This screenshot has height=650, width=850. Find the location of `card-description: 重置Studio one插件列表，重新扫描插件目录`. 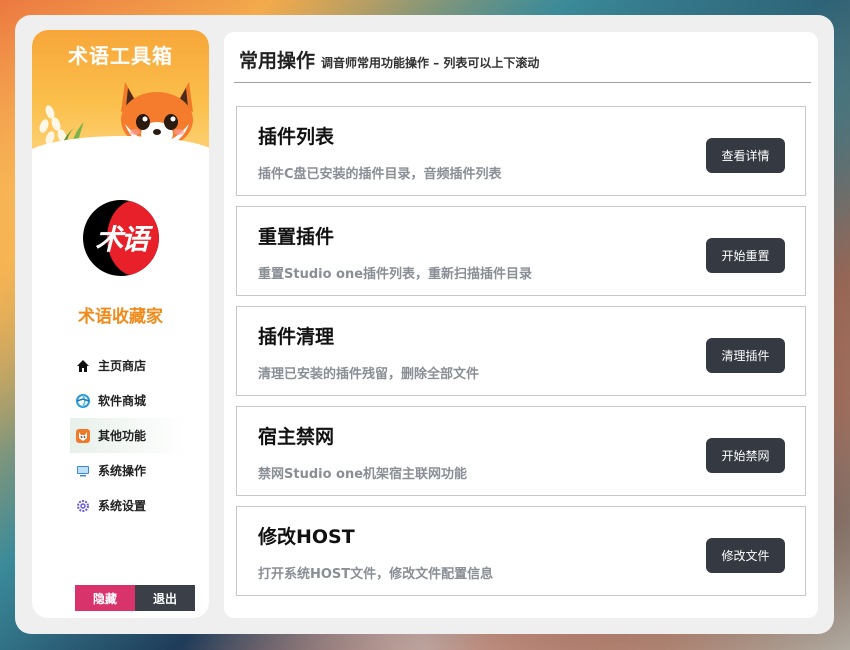

card-description: 重置Studio one插件列表，重新扫描插件目录 is located at coordinates (395, 274).